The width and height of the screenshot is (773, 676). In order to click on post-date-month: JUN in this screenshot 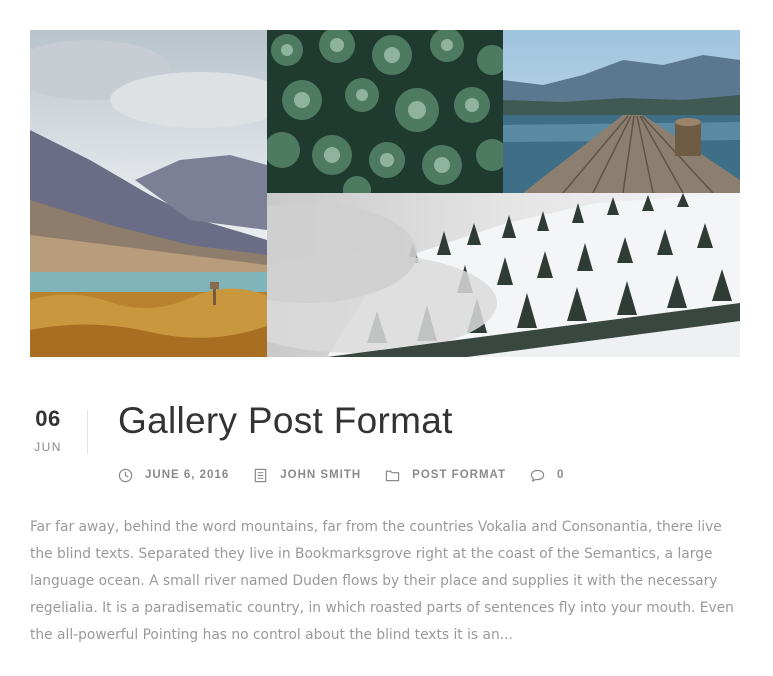, I will do `click(48, 447)`.